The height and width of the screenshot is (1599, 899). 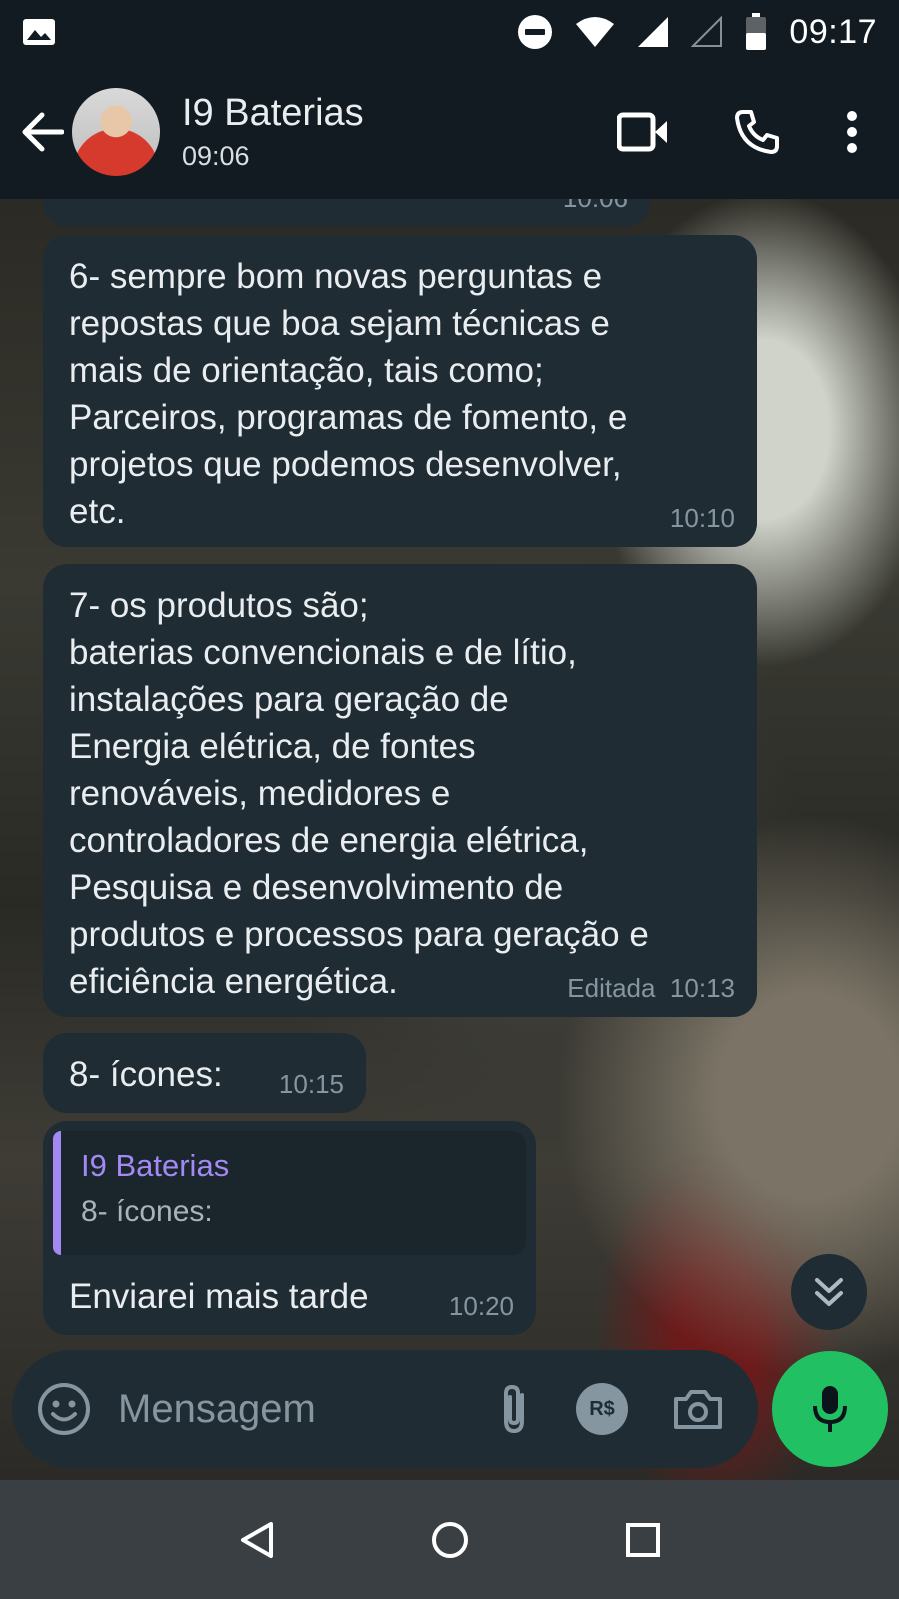 I want to click on double-chevron-down-icon, so click(x=829, y=1292).